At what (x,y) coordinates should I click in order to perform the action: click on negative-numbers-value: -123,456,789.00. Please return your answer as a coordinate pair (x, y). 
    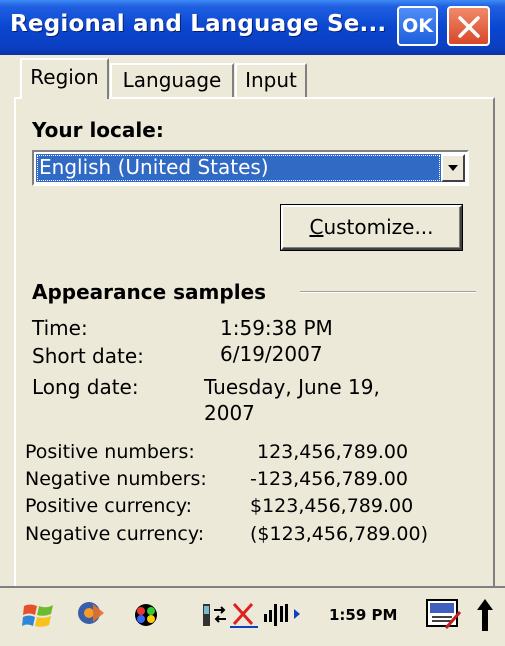
    Looking at the image, I should click on (329, 479).